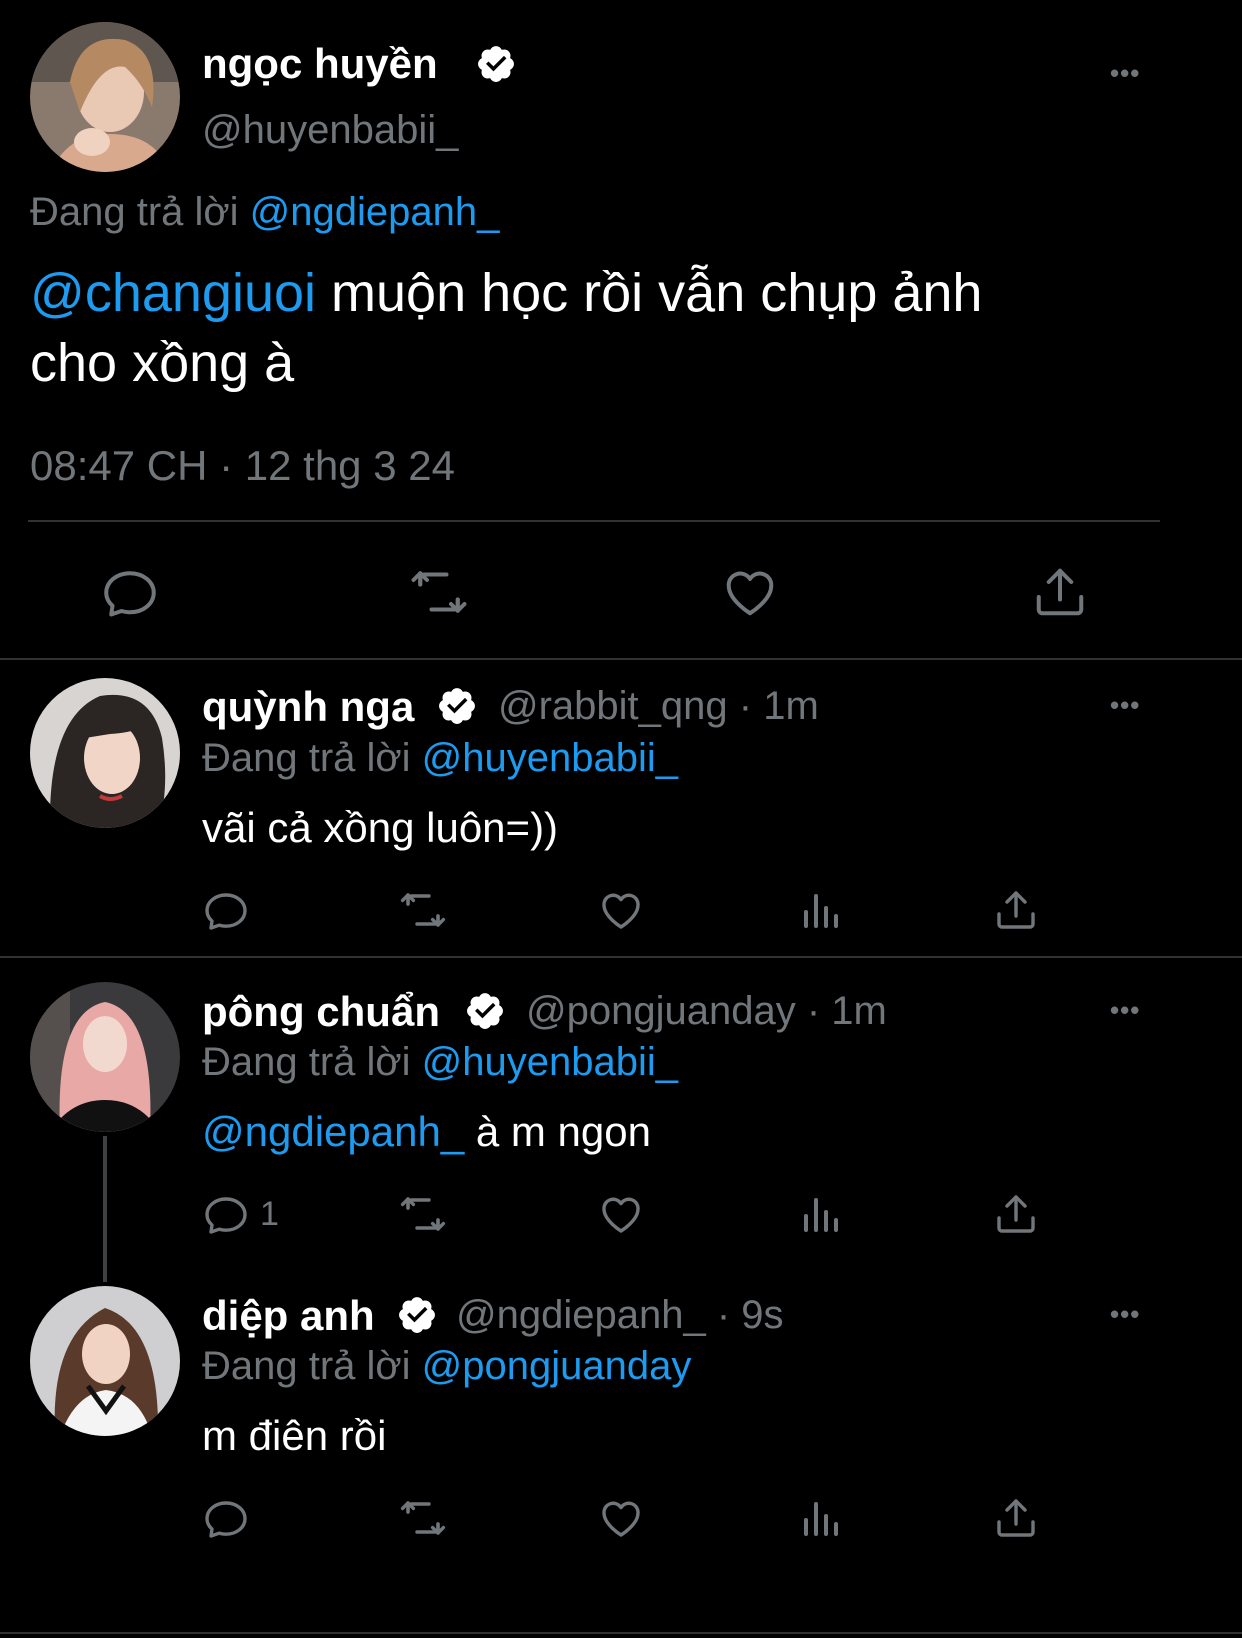 The image size is (1242, 1638). I want to click on reply-icon: 1, so click(240, 1214).